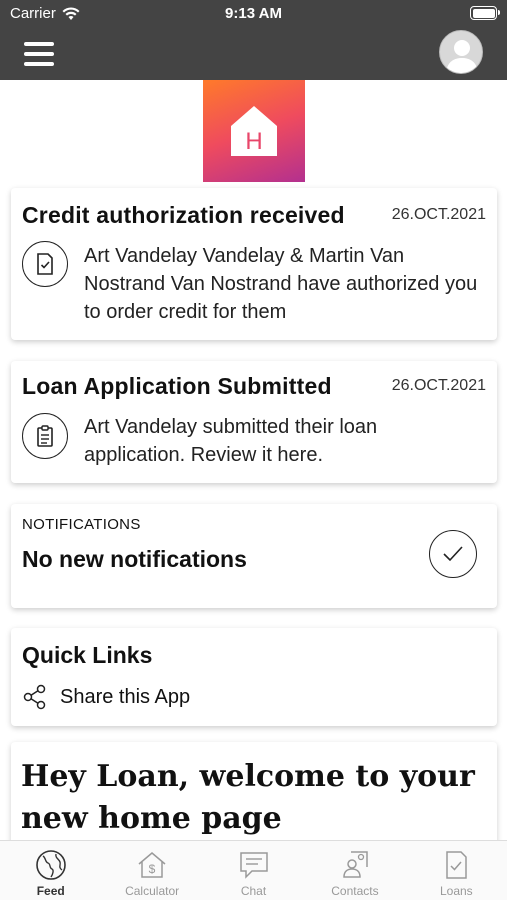 Image resolution: width=507 pixels, height=900 pixels. I want to click on document-check-icon, so click(45, 264).